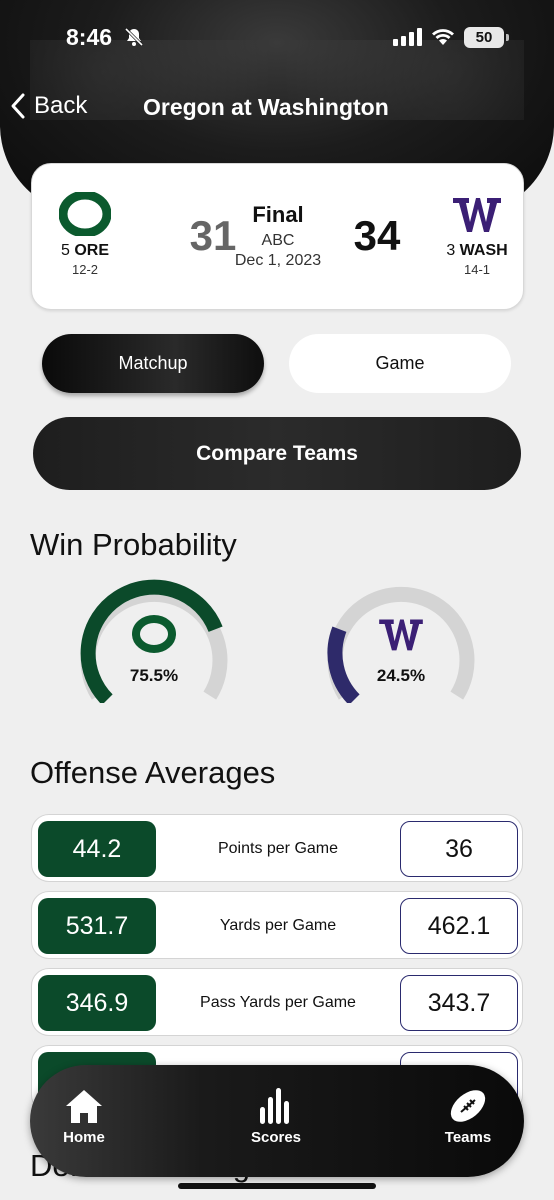 This screenshot has height=1200, width=554. Describe the element at coordinates (65, 250) in the screenshot. I see `away-team-rank: 5` at that location.